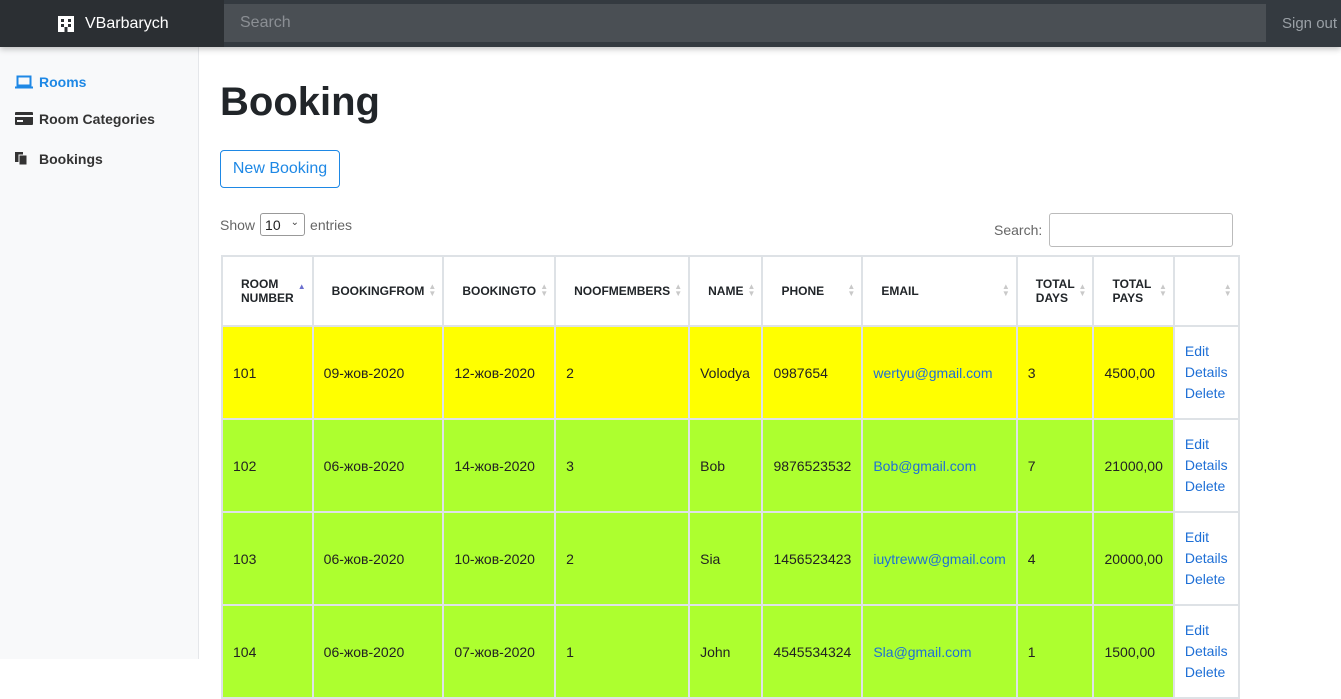 Image resolution: width=1341 pixels, height=699 pixels. What do you see at coordinates (1018, 230) in the screenshot?
I see `table-search-label: Search:` at bounding box center [1018, 230].